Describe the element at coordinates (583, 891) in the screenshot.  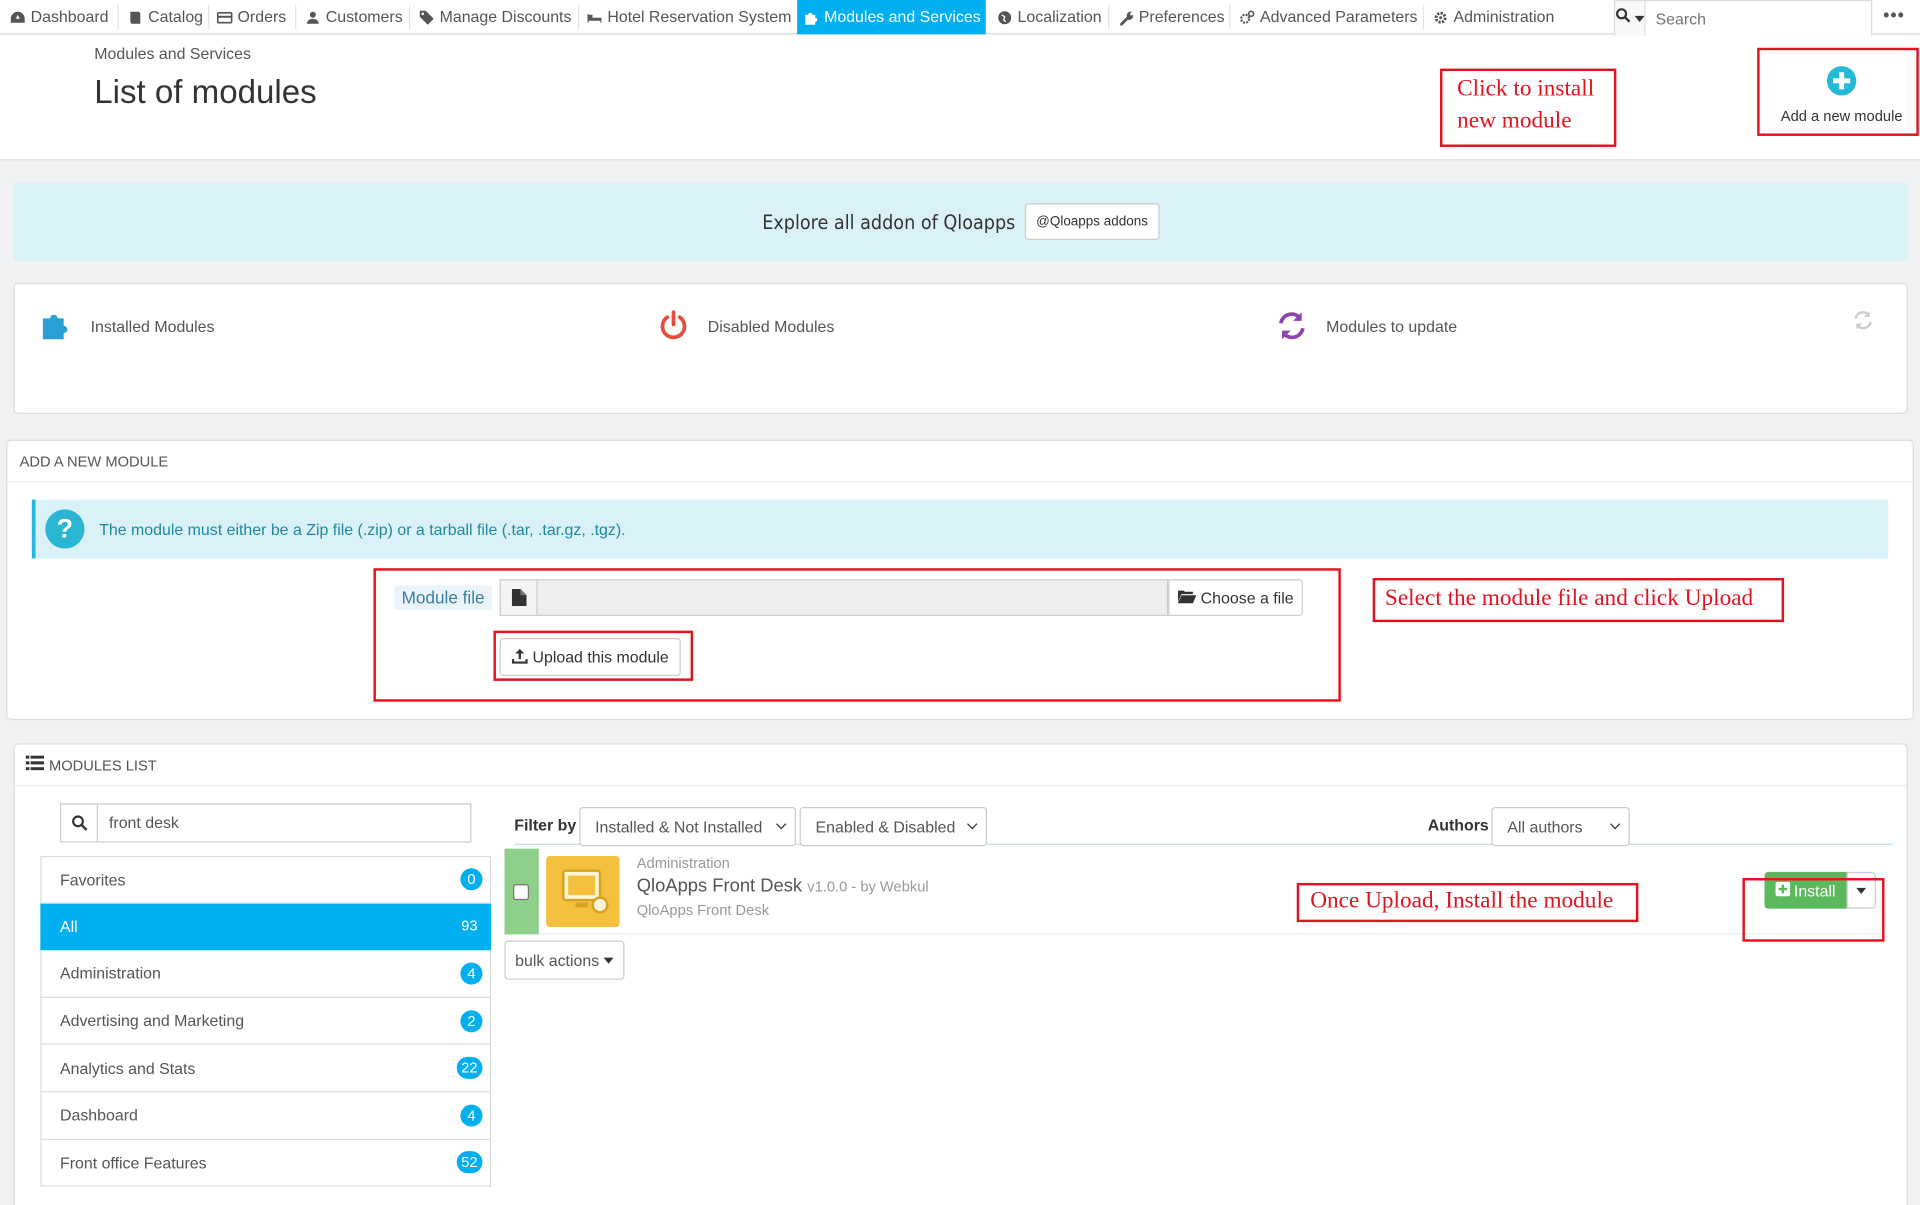
I see `module-logo` at that location.